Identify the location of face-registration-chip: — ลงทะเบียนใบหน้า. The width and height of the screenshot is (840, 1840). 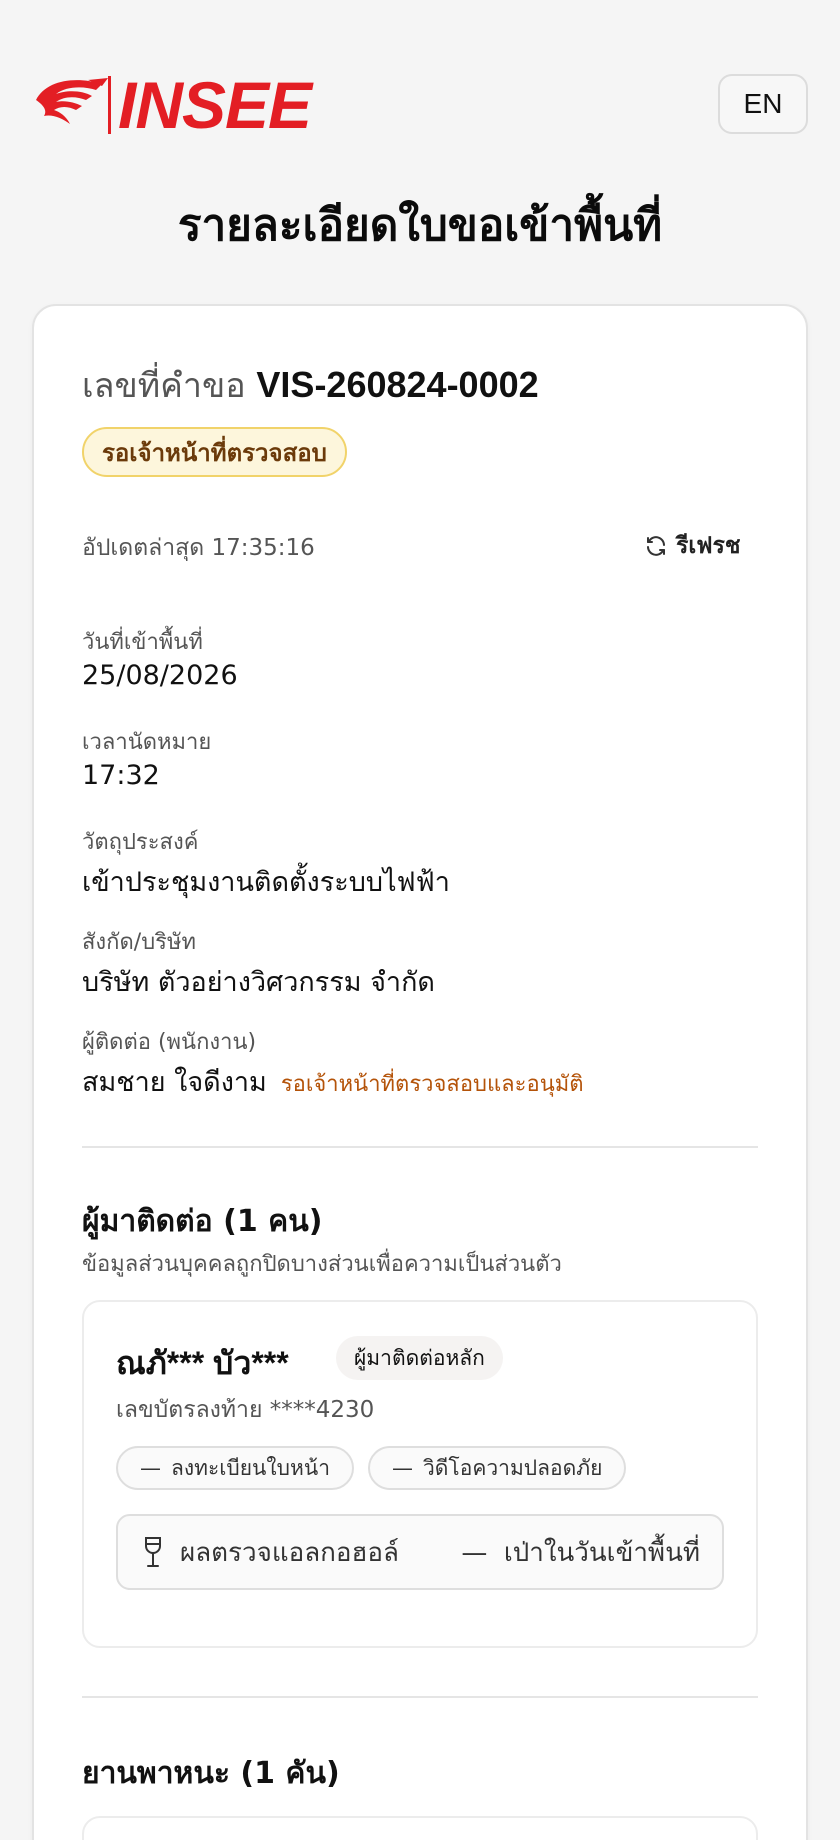
(235, 1468).